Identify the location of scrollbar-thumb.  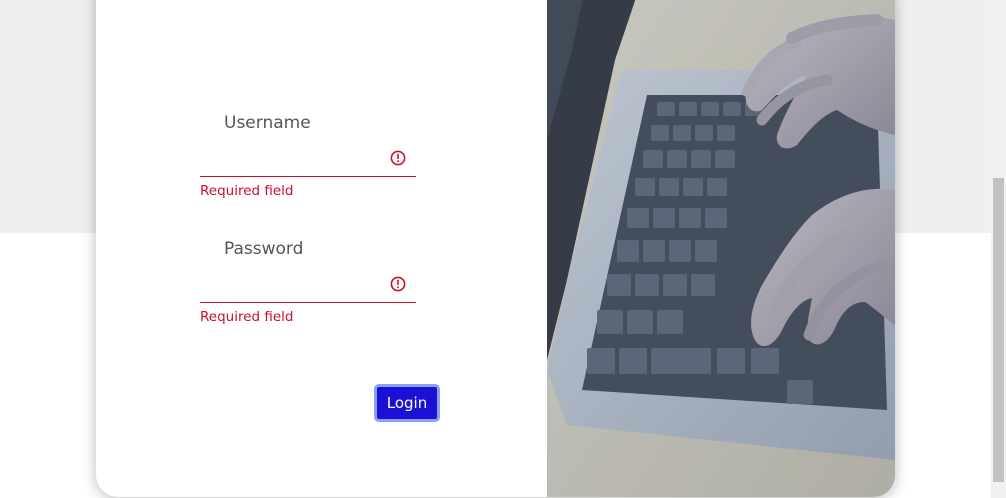
(998, 330).